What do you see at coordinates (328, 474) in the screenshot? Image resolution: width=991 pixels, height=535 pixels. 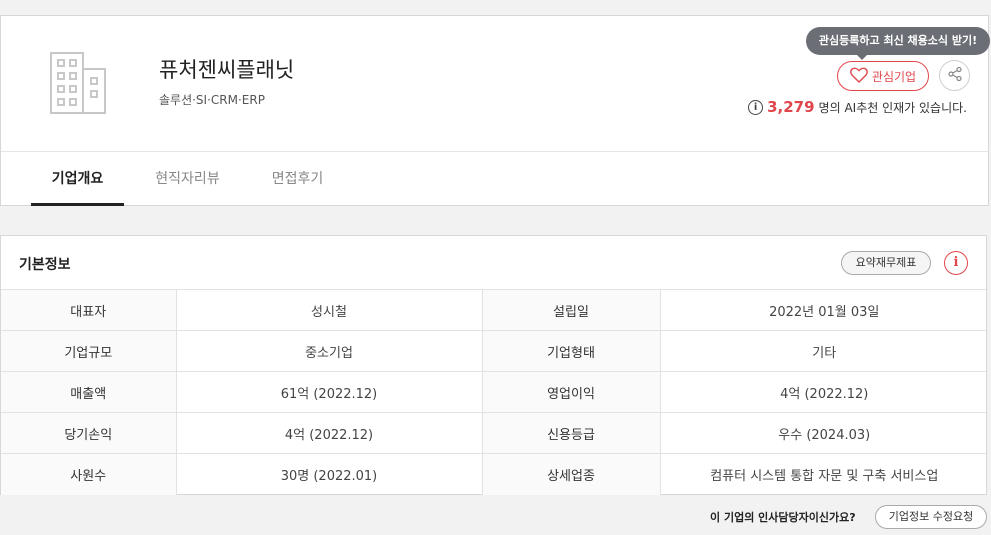 I see `row-value: 30명 (2022.01)` at bounding box center [328, 474].